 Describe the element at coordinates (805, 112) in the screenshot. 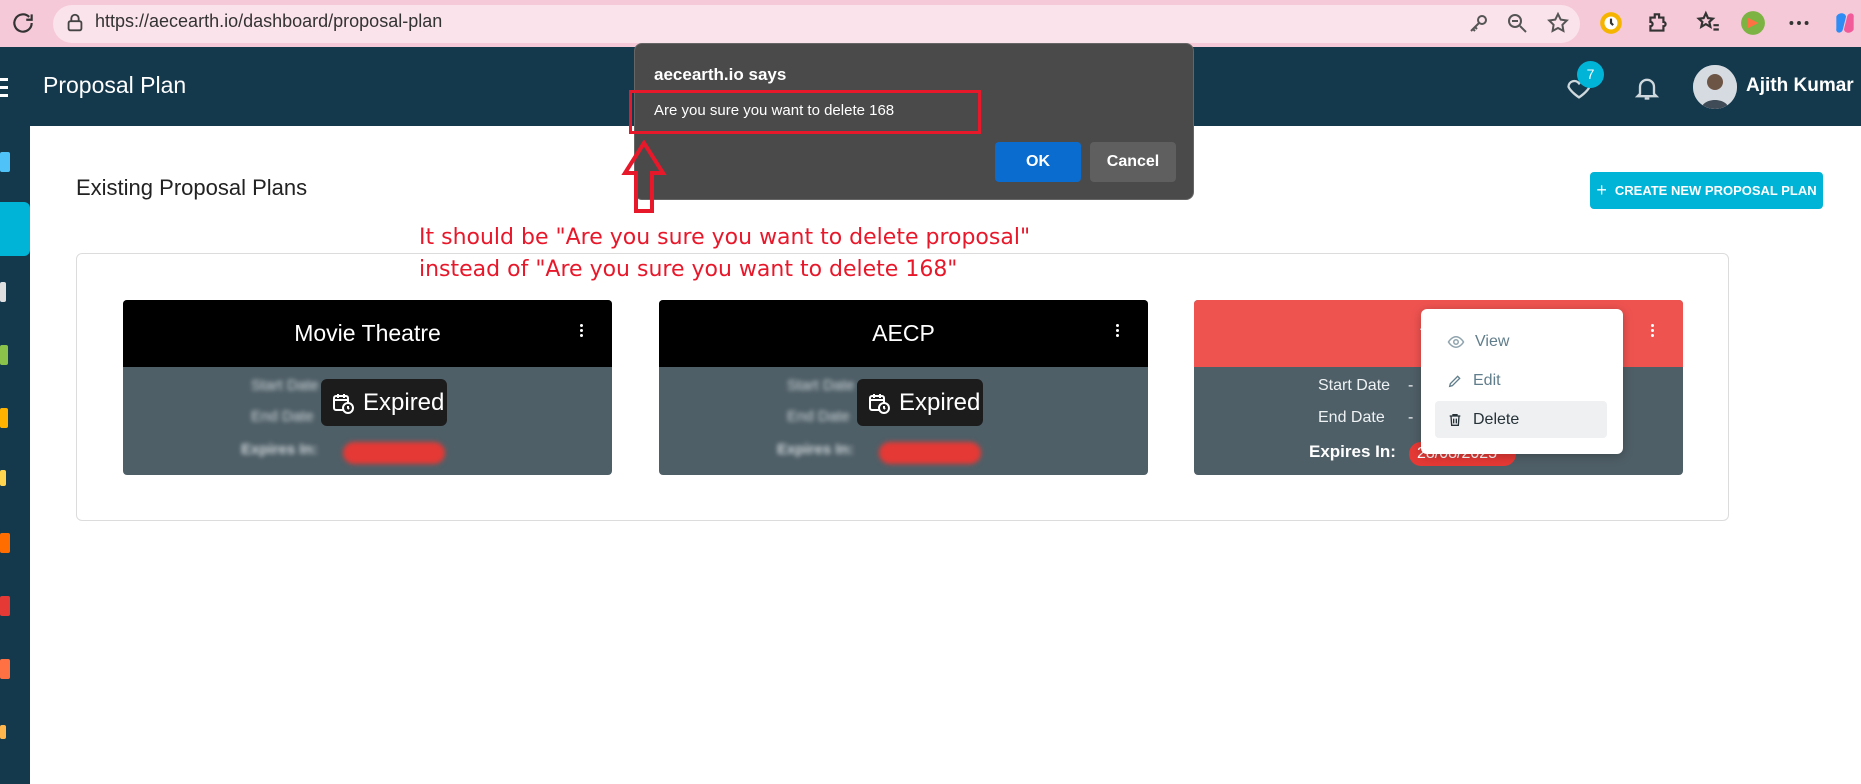

I see `annotation-highlight-box` at that location.